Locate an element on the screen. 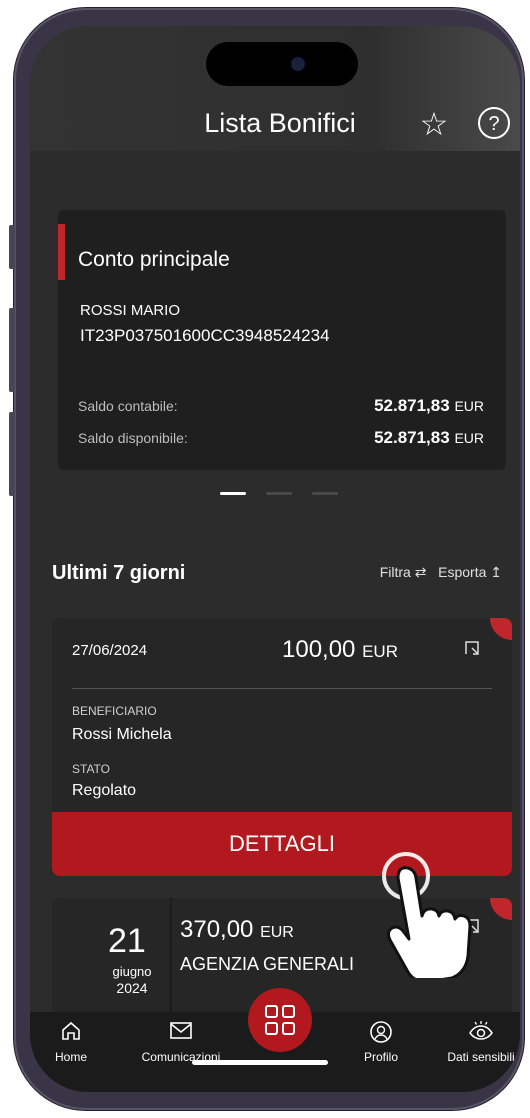 The height and width of the screenshot is (1118, 530). upload-icon: ↥ is located at coordinates (496, 572).